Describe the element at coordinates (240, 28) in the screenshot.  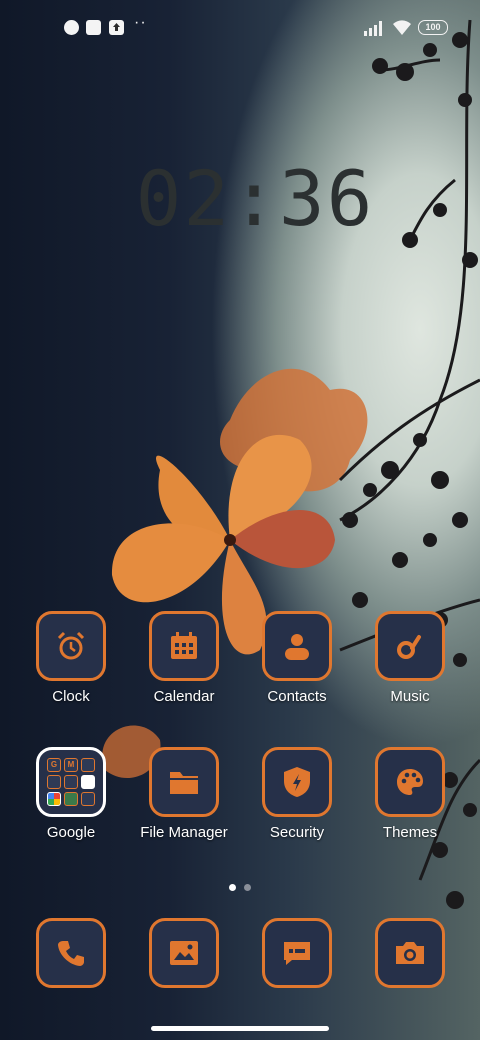
I see `status-bar: ·· 100` at that location.